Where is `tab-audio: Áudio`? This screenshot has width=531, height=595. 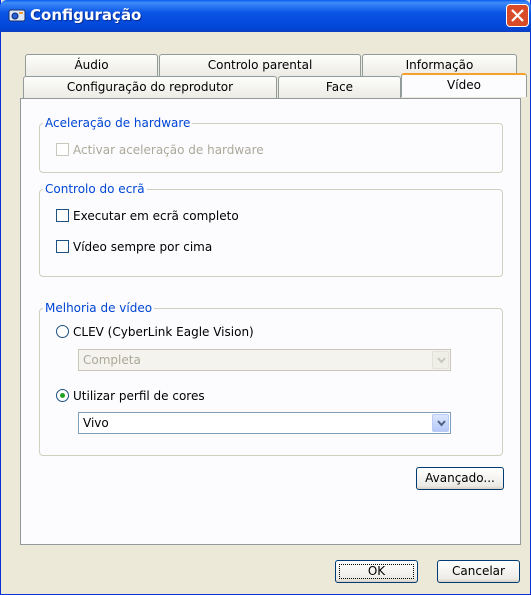 tab-audio: Áudio is located at coordinates (91, 65).